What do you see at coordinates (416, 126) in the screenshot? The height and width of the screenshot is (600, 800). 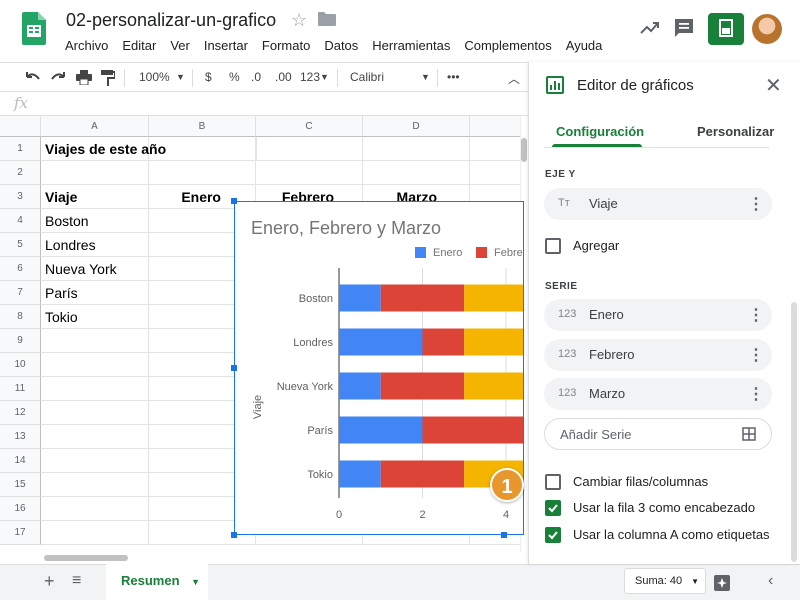 I see `column-header-d: D` at bounding box center [416, 126].